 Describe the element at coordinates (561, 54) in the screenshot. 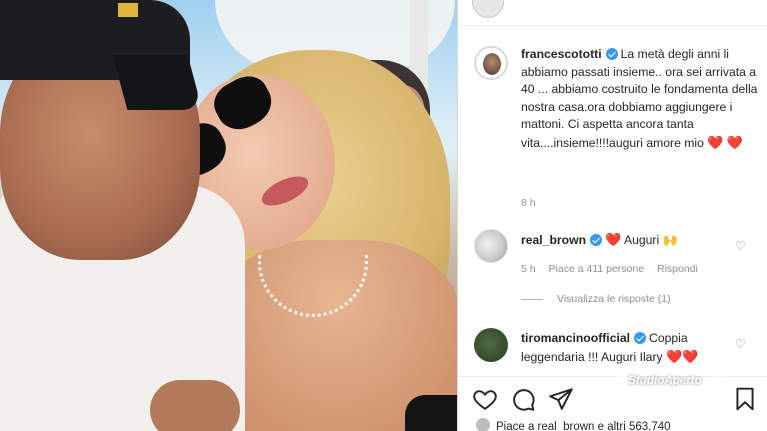

I see `username-link: francescototti` at that location.